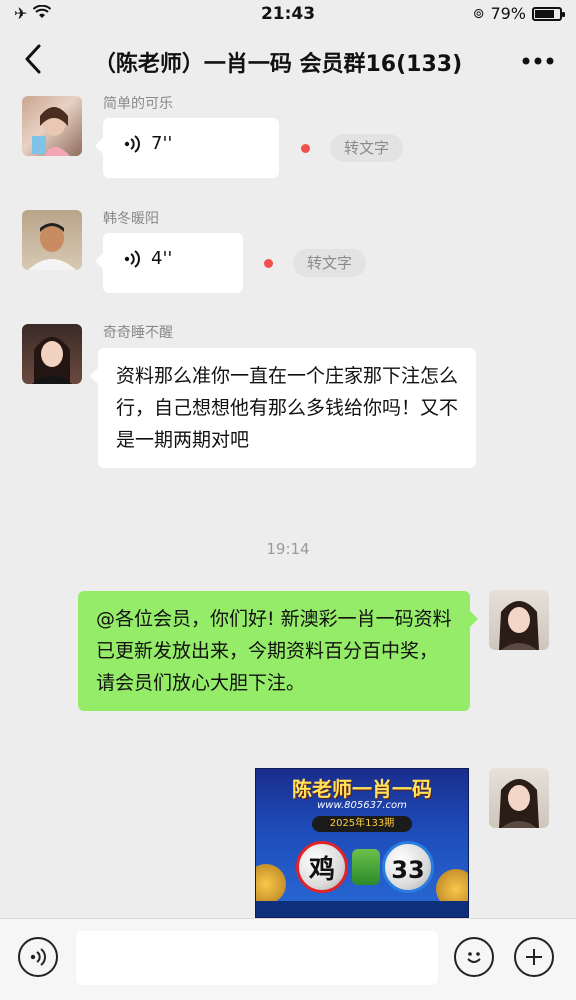  What do you see at coordinates (362, 909) in the screenshot?
I see `poster-footer` at bounding box center [362, 909].